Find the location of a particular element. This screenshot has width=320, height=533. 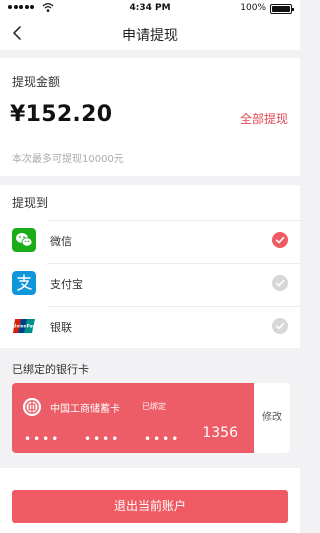

unionpay-icon: UnionPay is located at coordinates (24, 326).